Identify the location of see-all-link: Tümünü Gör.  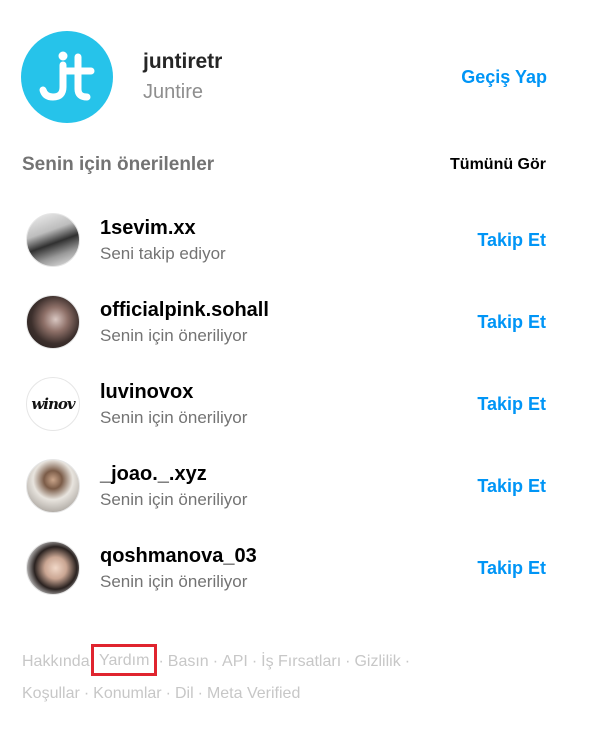
(498, 165).